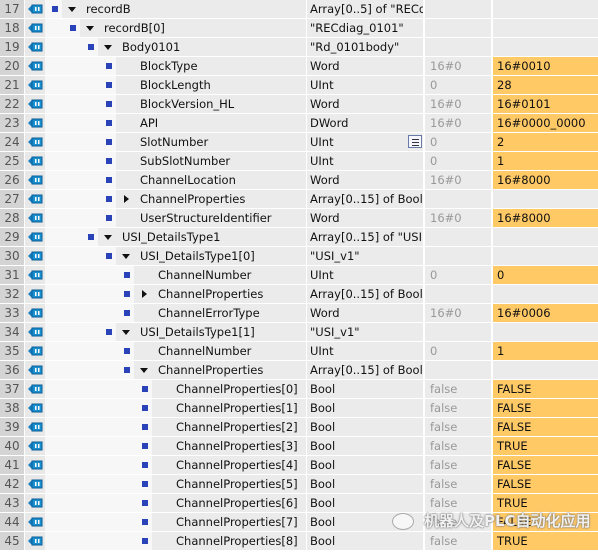 The width and height of the screenshot is (598, 552). What do you see at coordinates (545, 123) in the screenshot?
I see `monitor-value-cell: 16#0000_0000` at bounding box center [545, 123].